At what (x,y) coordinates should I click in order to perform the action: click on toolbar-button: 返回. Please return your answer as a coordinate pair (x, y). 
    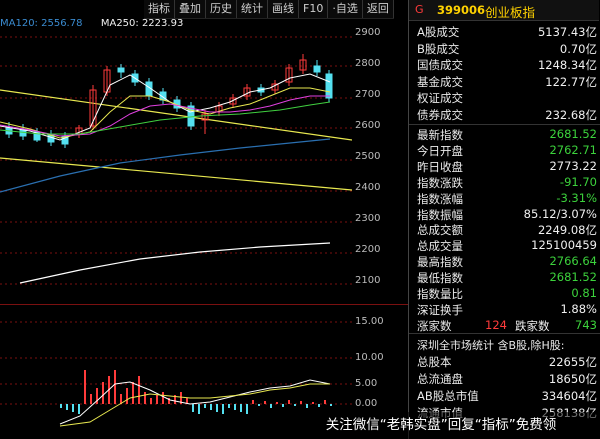
    Looking at the image, I should click on (378, 9).